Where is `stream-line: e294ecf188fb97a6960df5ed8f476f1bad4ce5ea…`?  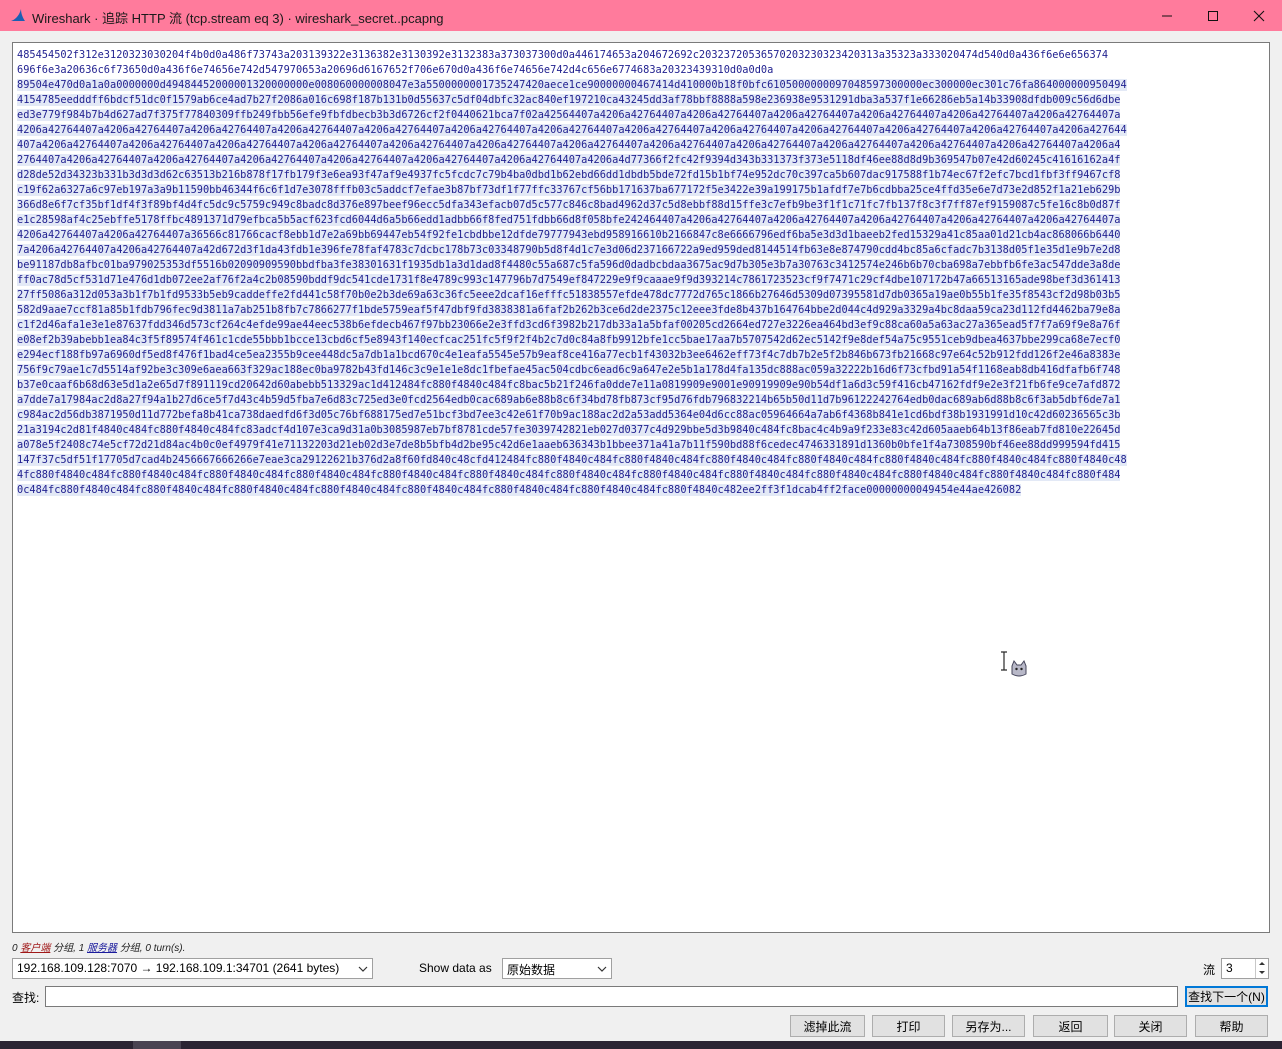
stream-line: e294ecf188fb97a6960df5ed8f476f1bad4ce5ea… is located at coordinates (642, 355).